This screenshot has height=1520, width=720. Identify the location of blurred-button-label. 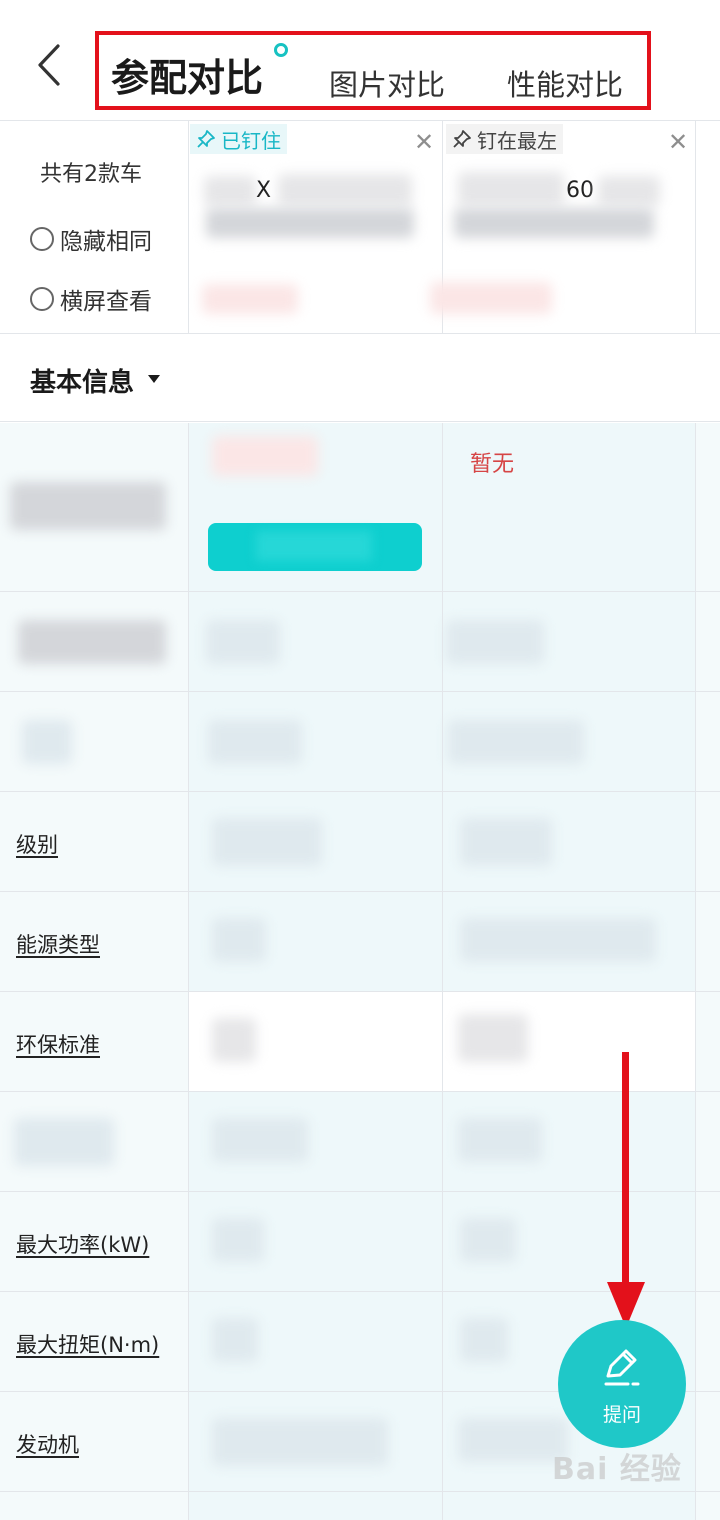
(314, 546).